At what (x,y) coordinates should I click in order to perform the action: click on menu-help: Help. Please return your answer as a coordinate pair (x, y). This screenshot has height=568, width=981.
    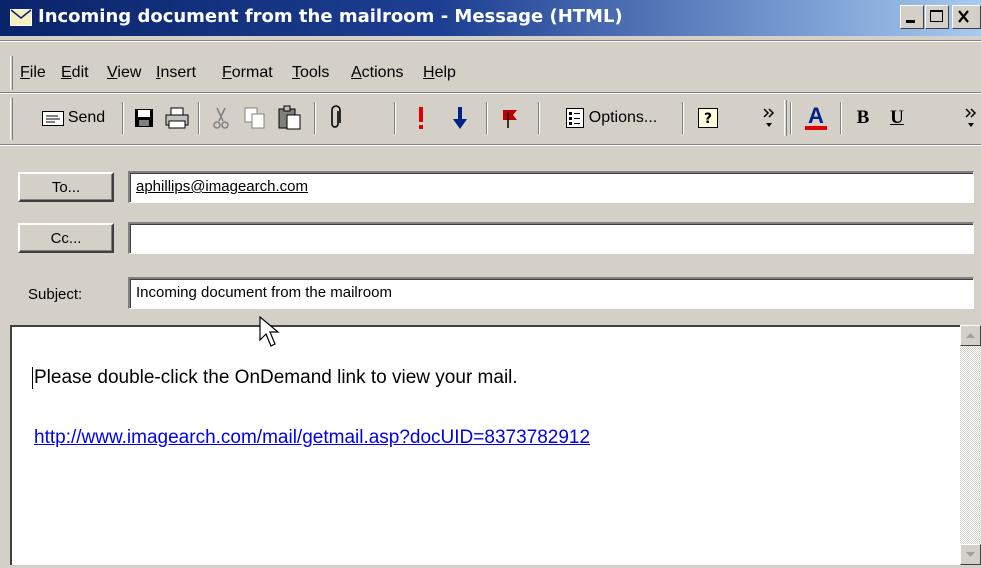
    Looking at the image, I should click on (439, 73).